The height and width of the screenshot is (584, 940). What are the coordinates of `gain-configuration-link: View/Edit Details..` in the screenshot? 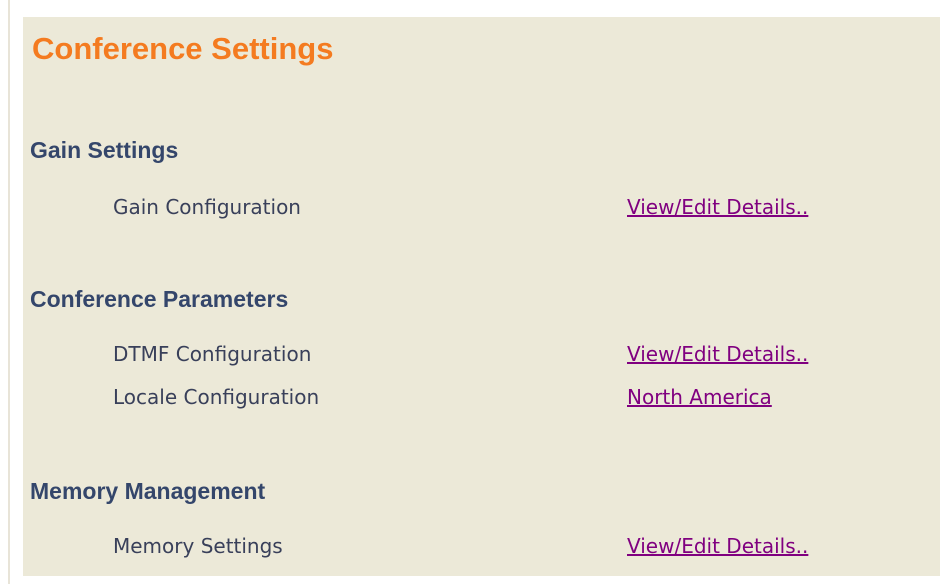 It's located at (717, 207).